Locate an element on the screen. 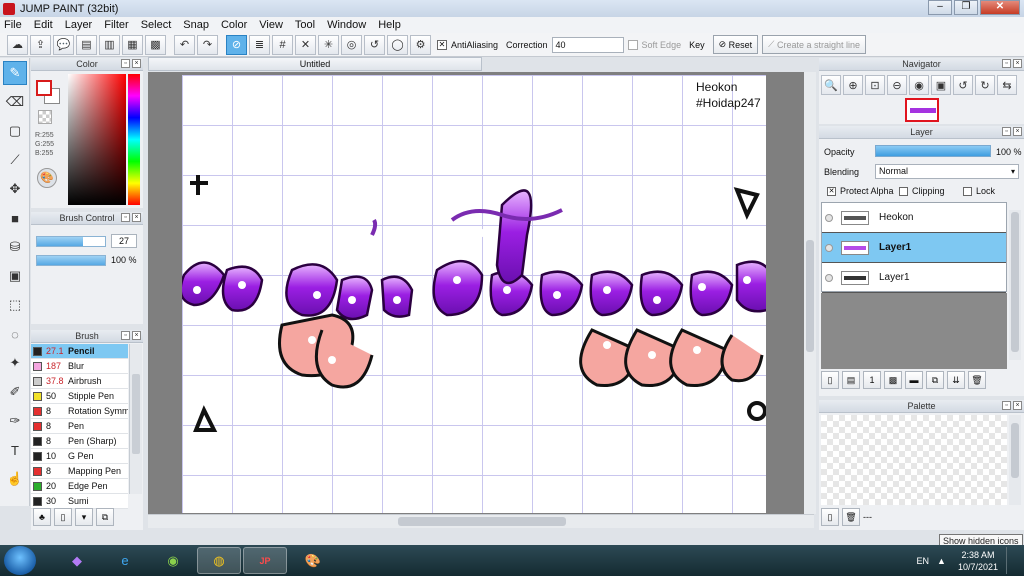 The height and width of the screenshot is (576, 1024). palette-scrollbar is located at coordinates (1015, 460).